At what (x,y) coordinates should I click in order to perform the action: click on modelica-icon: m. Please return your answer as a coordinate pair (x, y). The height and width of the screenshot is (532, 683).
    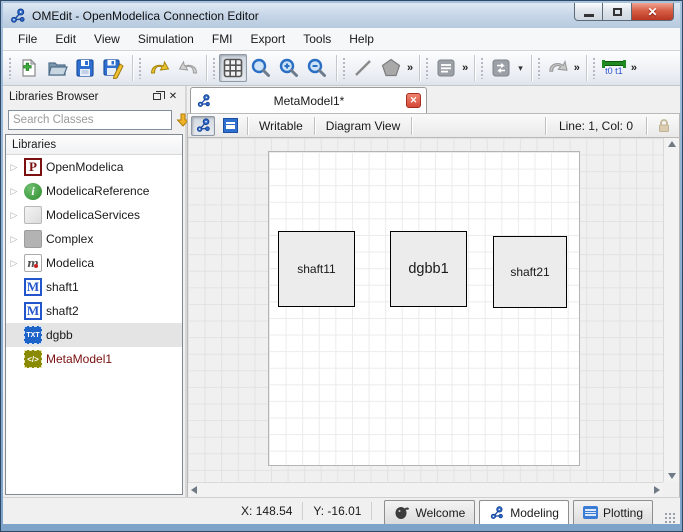
    Looking at the image, I should click on (33, 263).